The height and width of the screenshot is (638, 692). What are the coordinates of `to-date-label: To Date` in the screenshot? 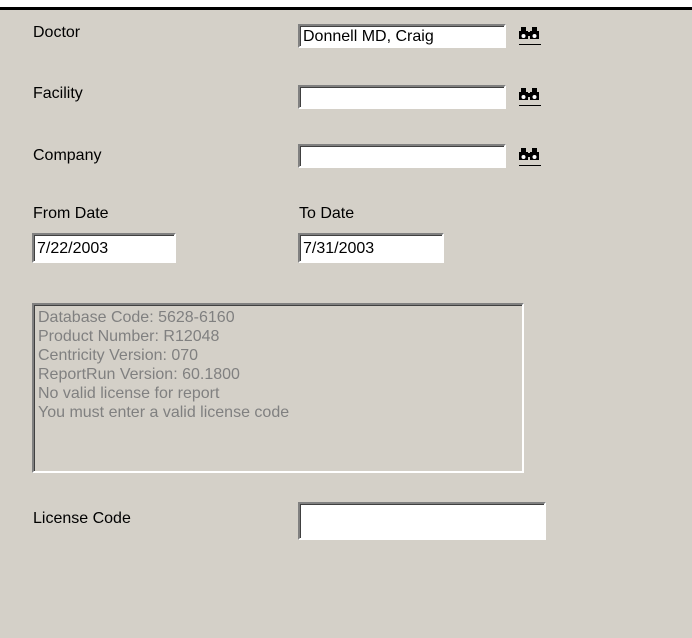 It's located at (327, 213).